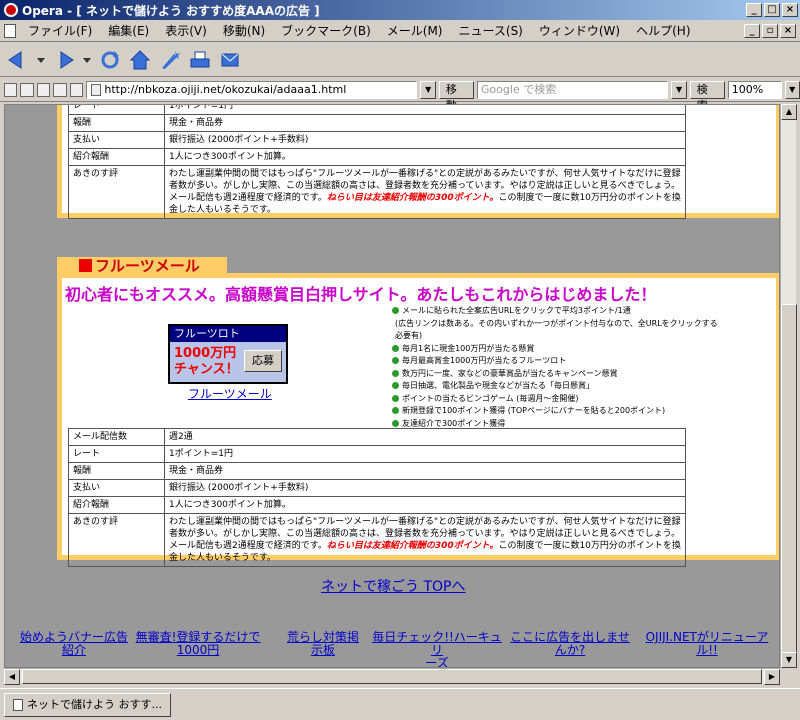  Describe the element at coordinates (557, 374) in the screenshot. I see `list-item: 数万円に一度、家などの豪華賞品が当たるキャンペーン懸賞` at that location.